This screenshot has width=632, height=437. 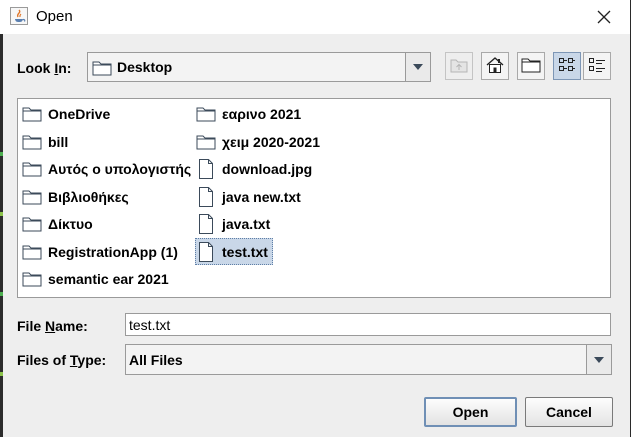 I want to click on look-in-value: Desktop, so click(x=145, y=67).